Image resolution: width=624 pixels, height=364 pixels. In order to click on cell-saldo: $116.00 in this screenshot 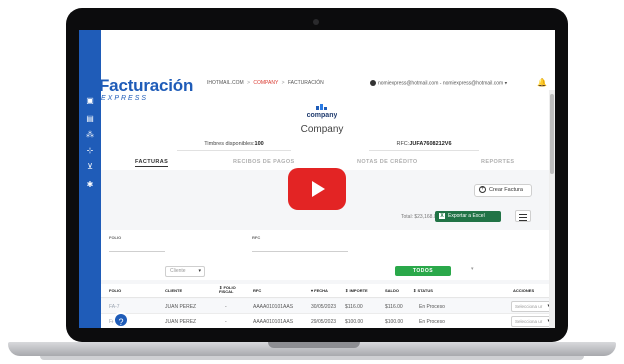, I will do `click(394, 307)`.